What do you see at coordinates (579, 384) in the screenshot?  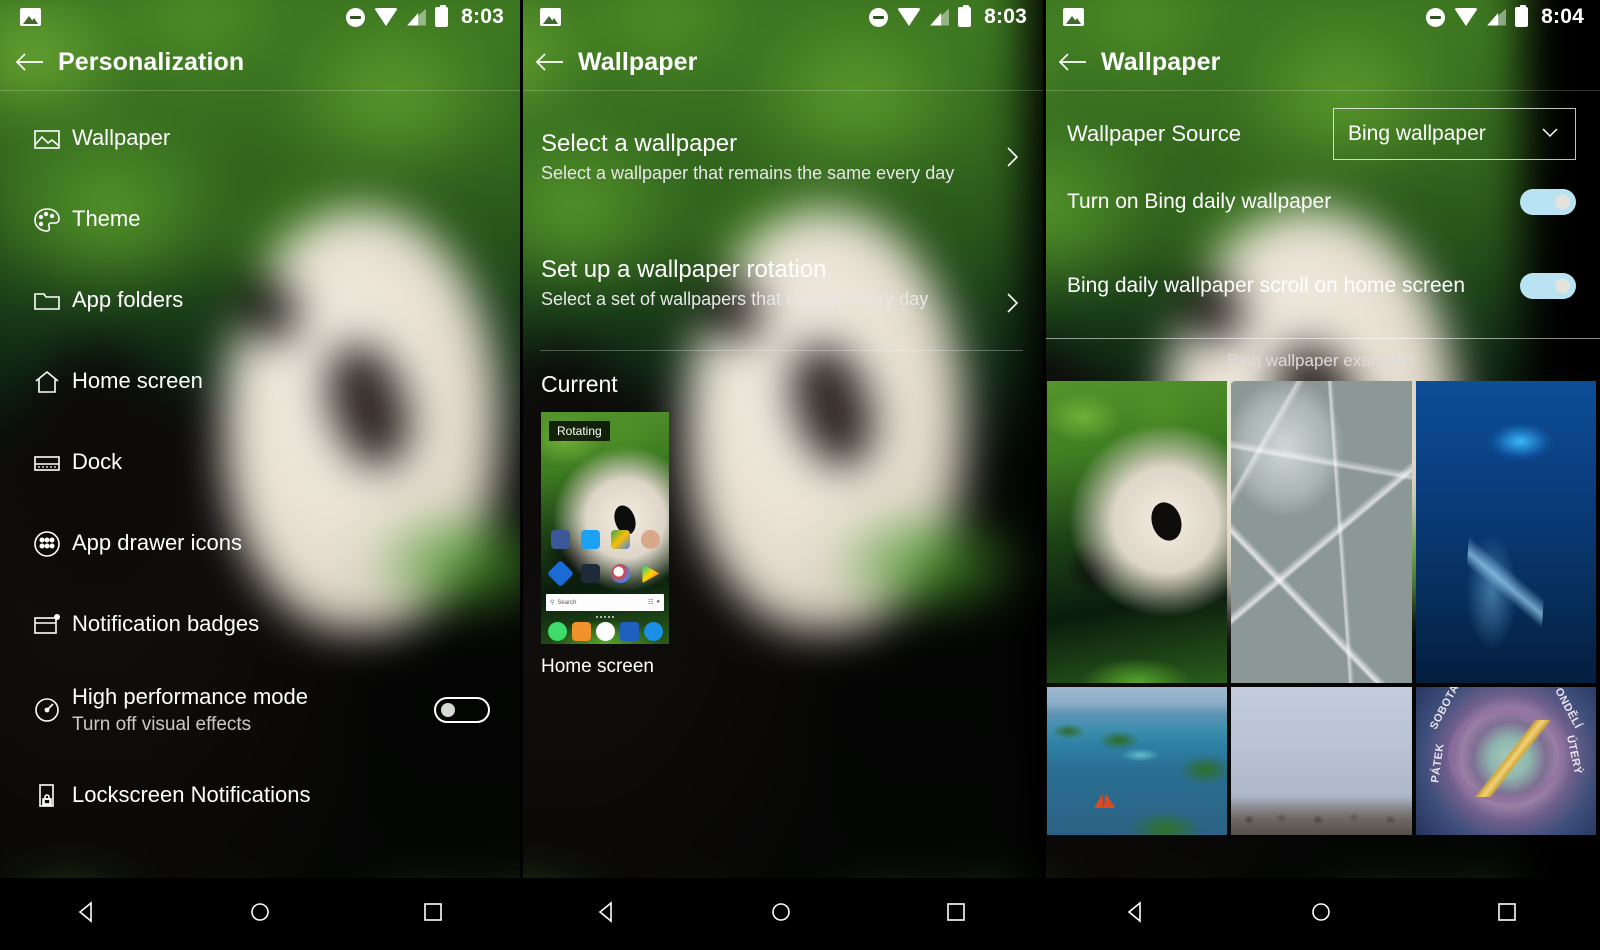 I see `section-label-current: Current` at bounding box center [579, 384].